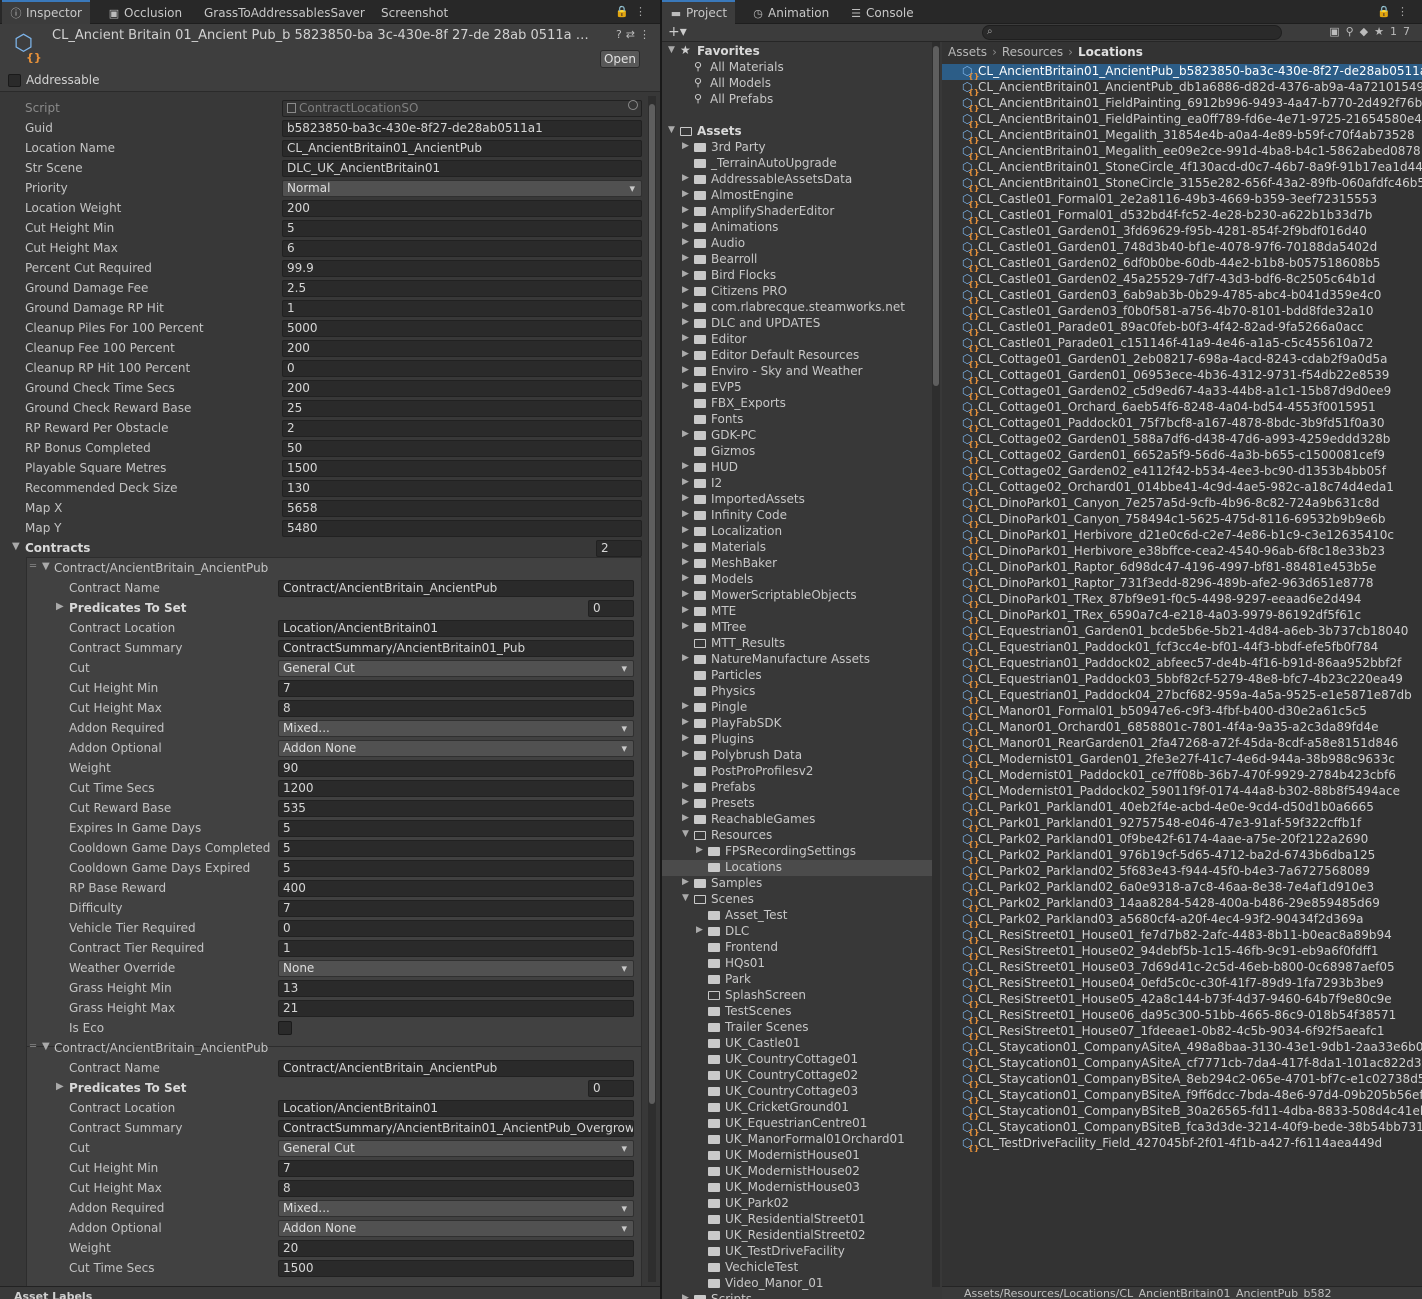 This screenshot has height=1299, width=1422. Describe the element at coordinates (797, 564) in the screenshot. I see `tree-item-meshbaker: ▶ MeshBaker` at that location.